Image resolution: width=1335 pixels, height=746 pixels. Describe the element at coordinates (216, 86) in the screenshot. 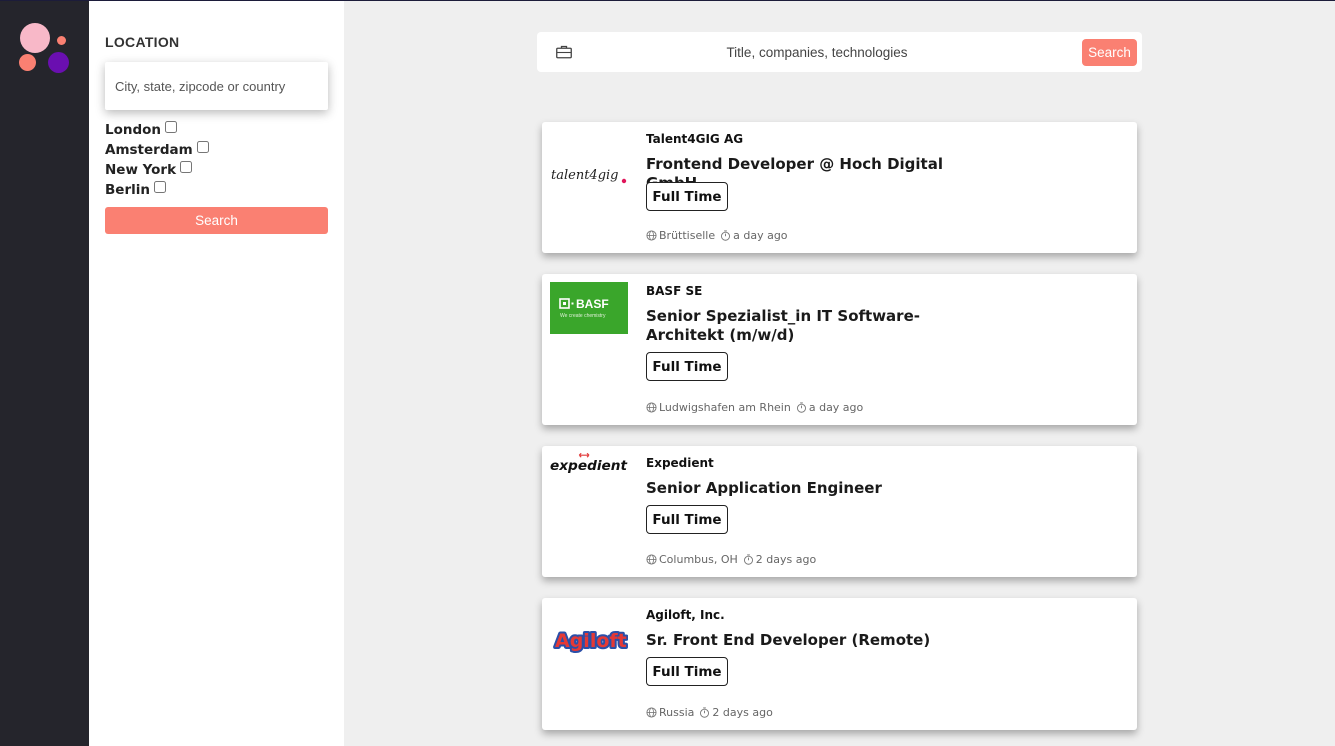

I see `location-input` at that location.